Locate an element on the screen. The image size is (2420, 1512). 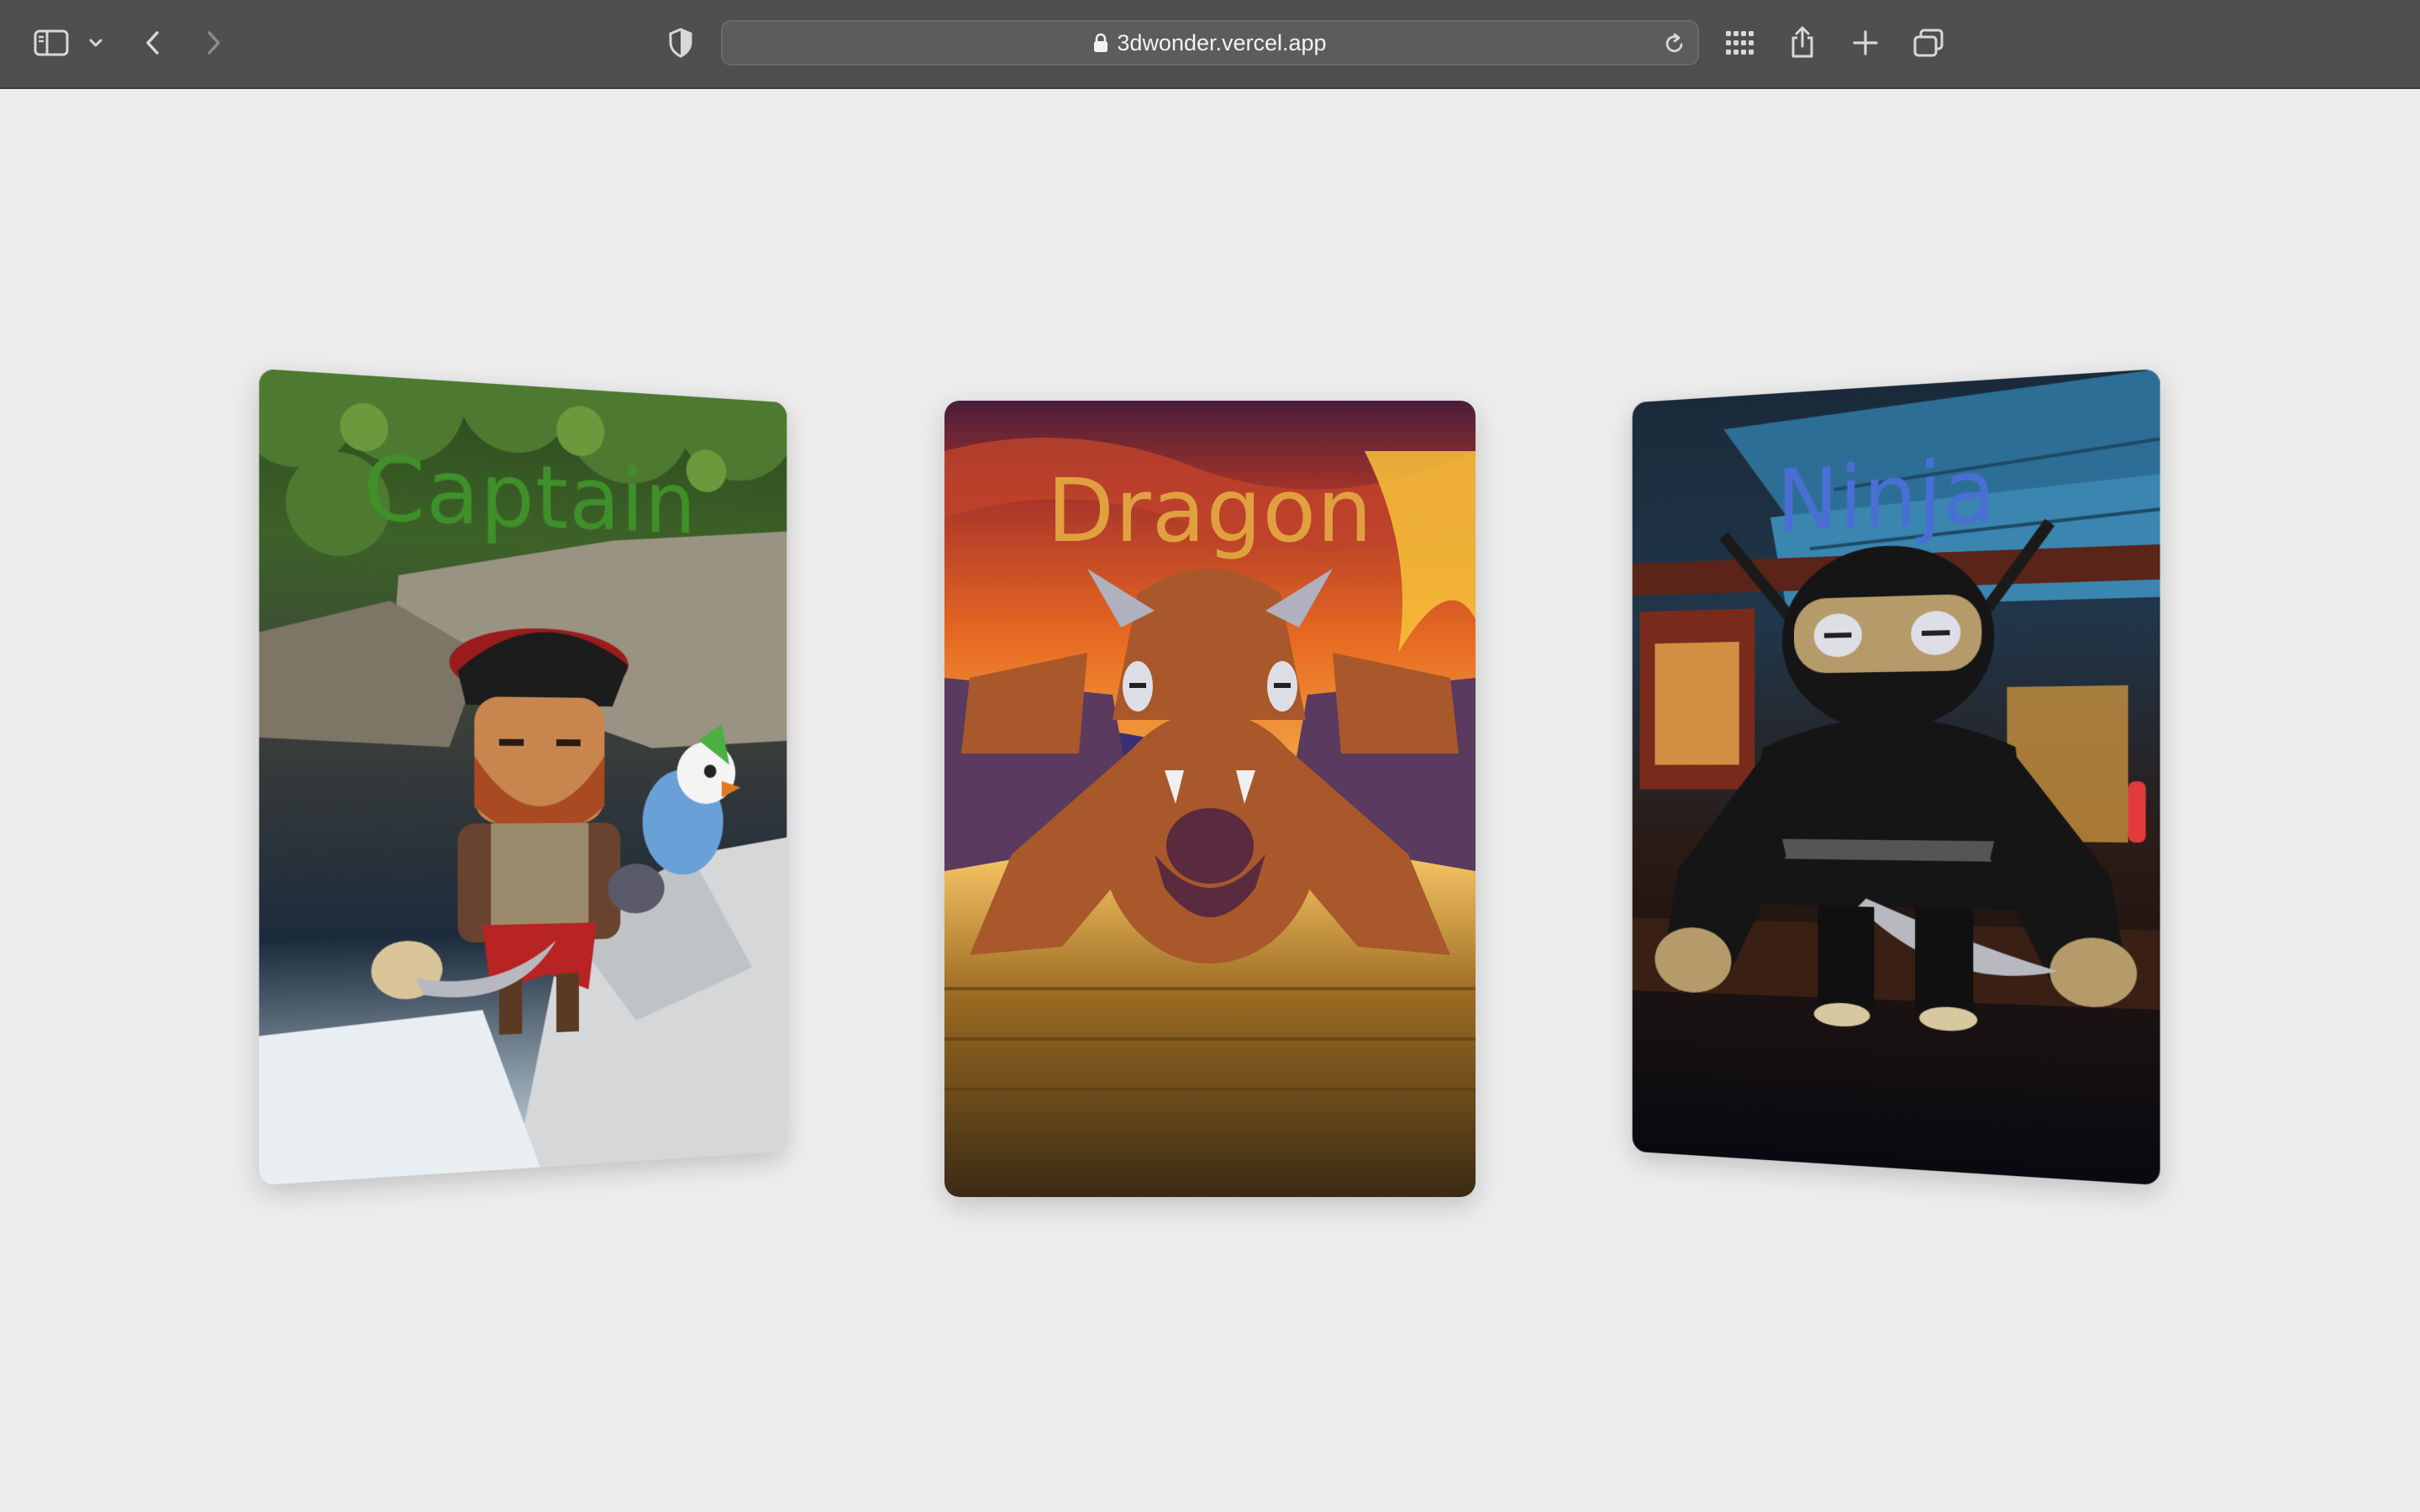
forward-icon is located at coordinates (214, 42).